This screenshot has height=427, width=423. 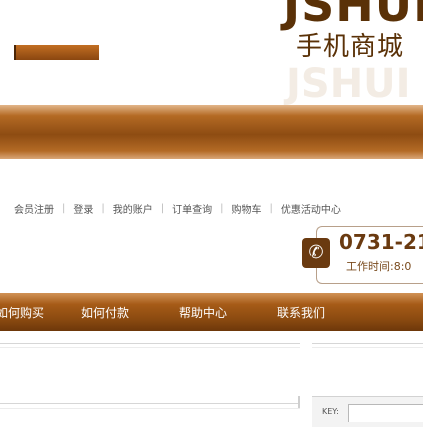 What do you see at coordinates (311, 208) in the screenshot?
I see `link-promotions: 优惠活动中心` at bounding box center [311, 208].